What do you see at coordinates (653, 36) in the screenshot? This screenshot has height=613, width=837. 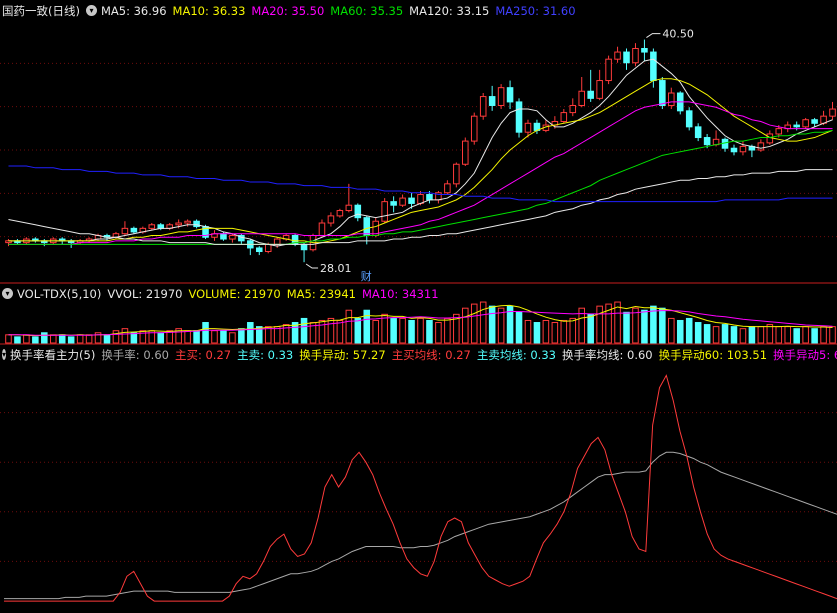 I see `high-marker` at bounding box center [653, 36].